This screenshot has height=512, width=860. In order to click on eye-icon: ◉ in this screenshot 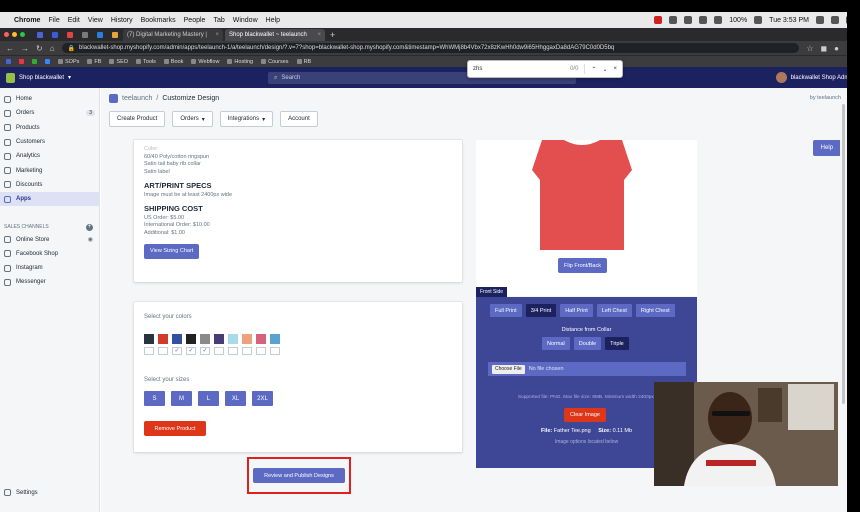, I will do `click(90, 239)`.